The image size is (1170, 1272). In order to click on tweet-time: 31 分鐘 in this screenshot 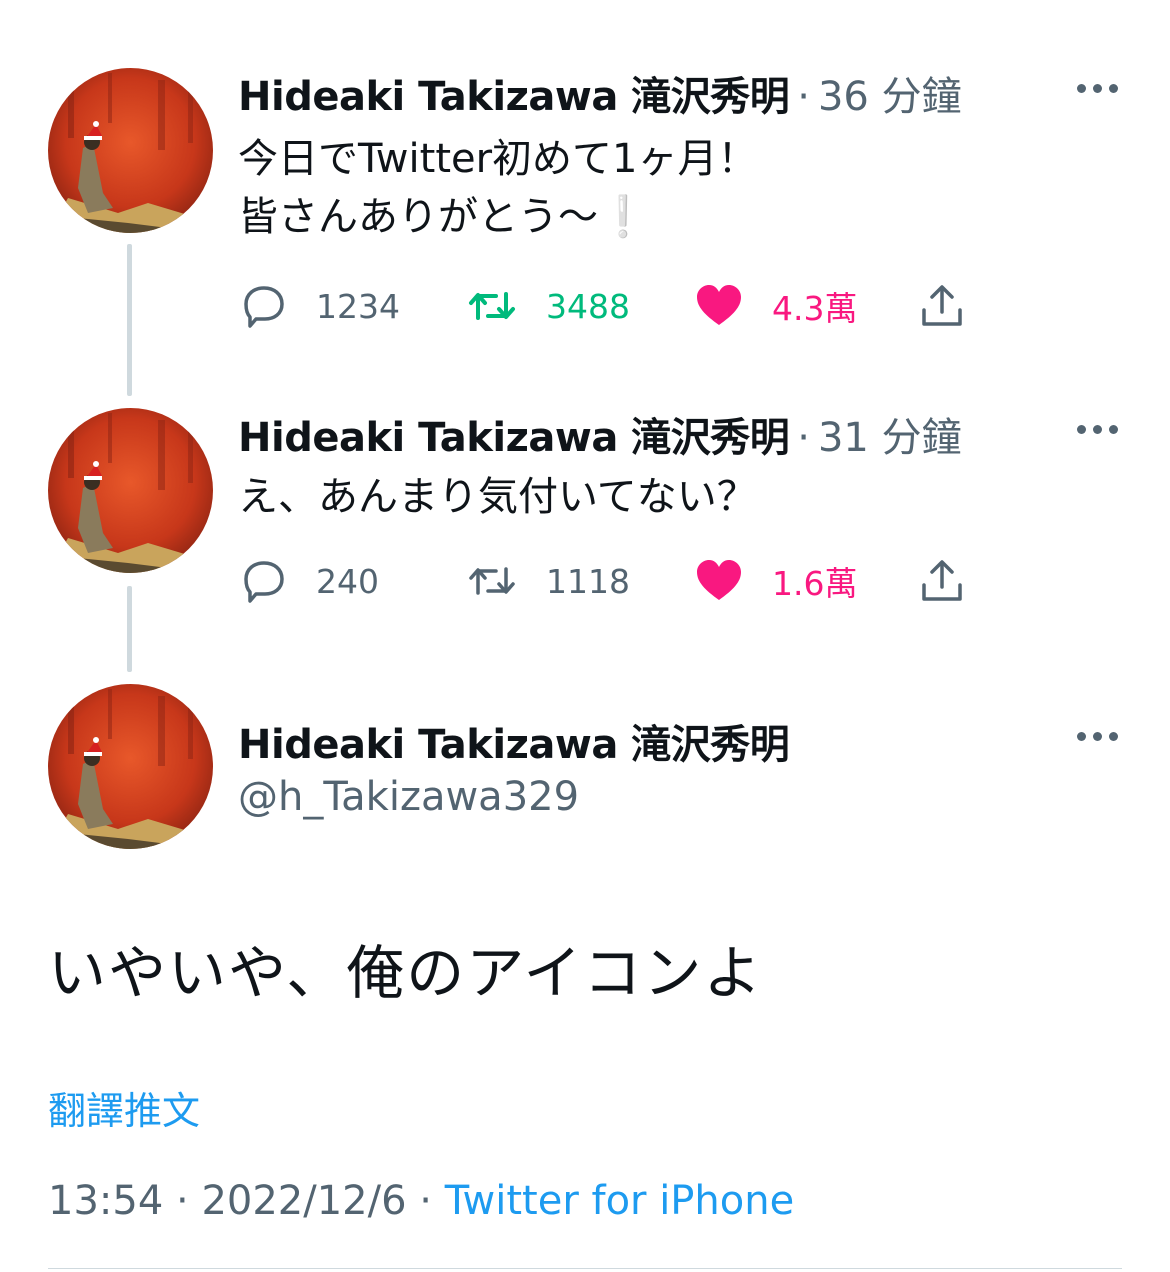, I will do `click(890, 434)`.